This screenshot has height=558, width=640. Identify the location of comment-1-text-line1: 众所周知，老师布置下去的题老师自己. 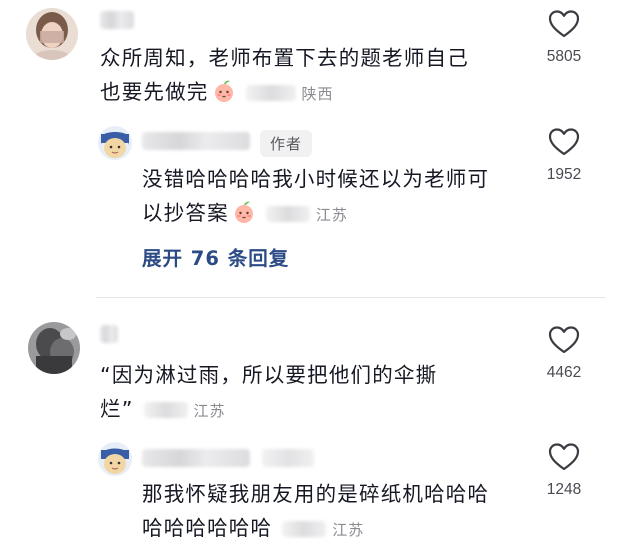
(284, 58).